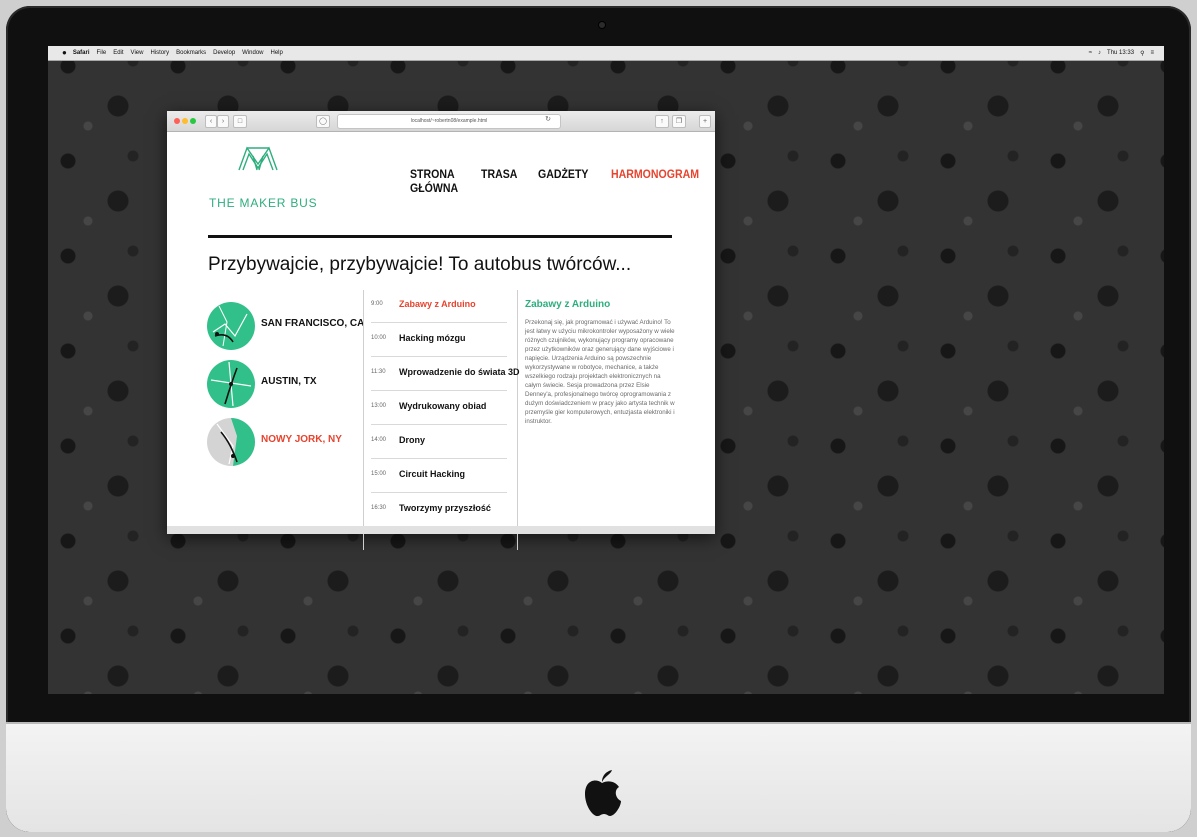  What do you see at coordinates (282, 389) in the screenshot?
I see `location-item: AUSTIN, TX` at bounding box center [282, 389].